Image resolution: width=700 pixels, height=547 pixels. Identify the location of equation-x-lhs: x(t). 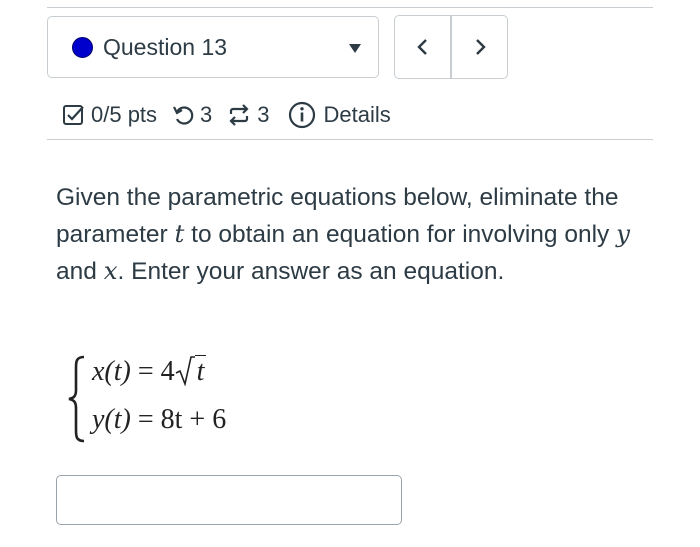
(111, 371).